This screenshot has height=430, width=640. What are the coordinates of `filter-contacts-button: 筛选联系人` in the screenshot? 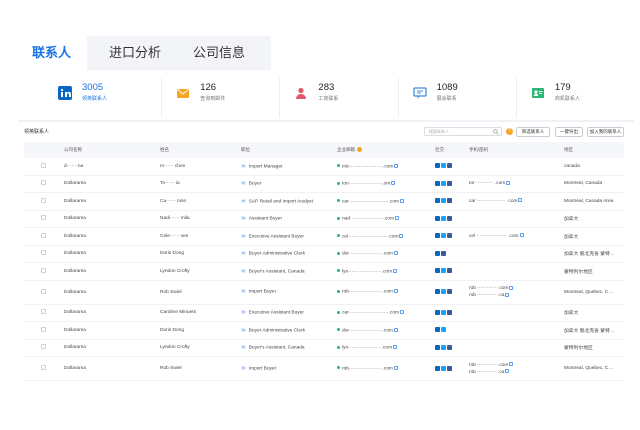 It's located at (533, 132).